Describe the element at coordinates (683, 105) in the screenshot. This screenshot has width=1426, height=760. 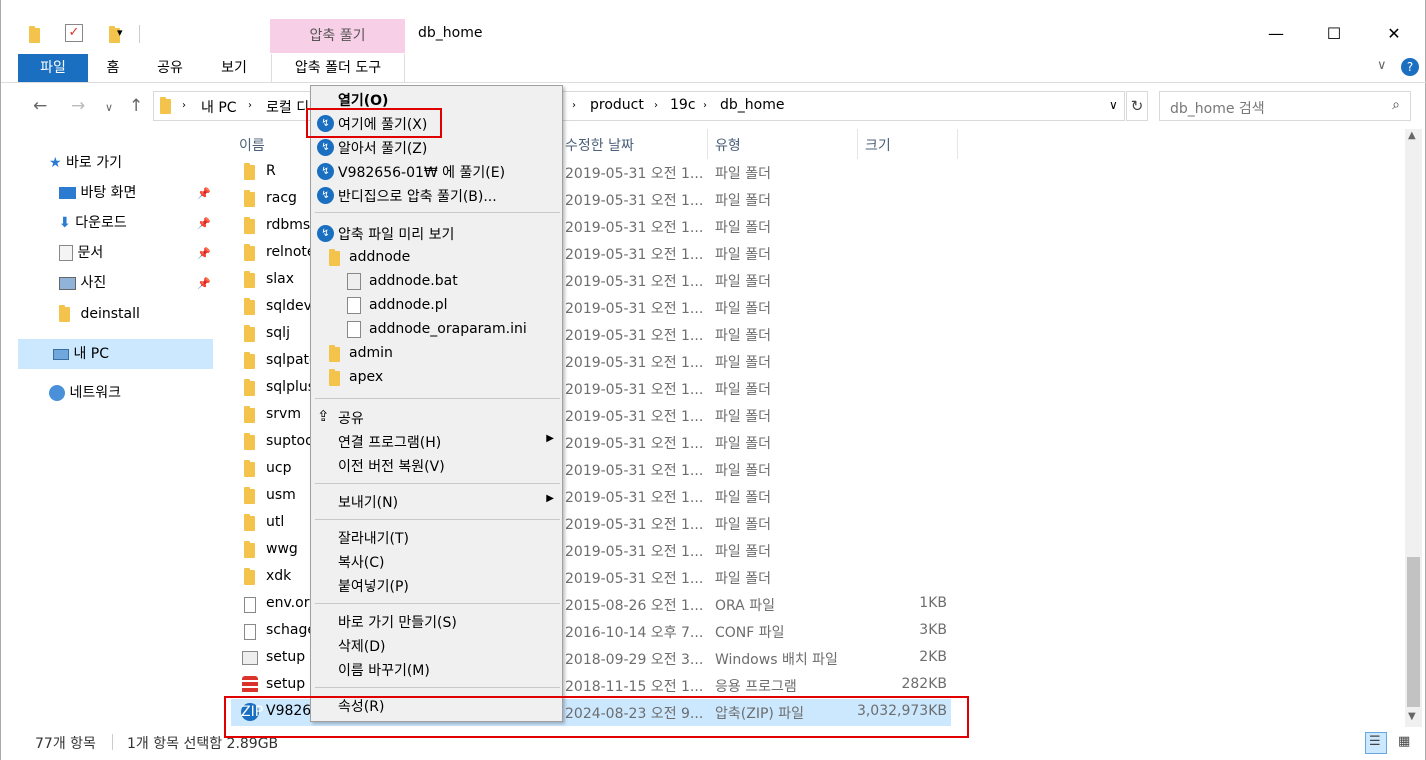
I see `breadcrumb-19c: 19c` at that location.